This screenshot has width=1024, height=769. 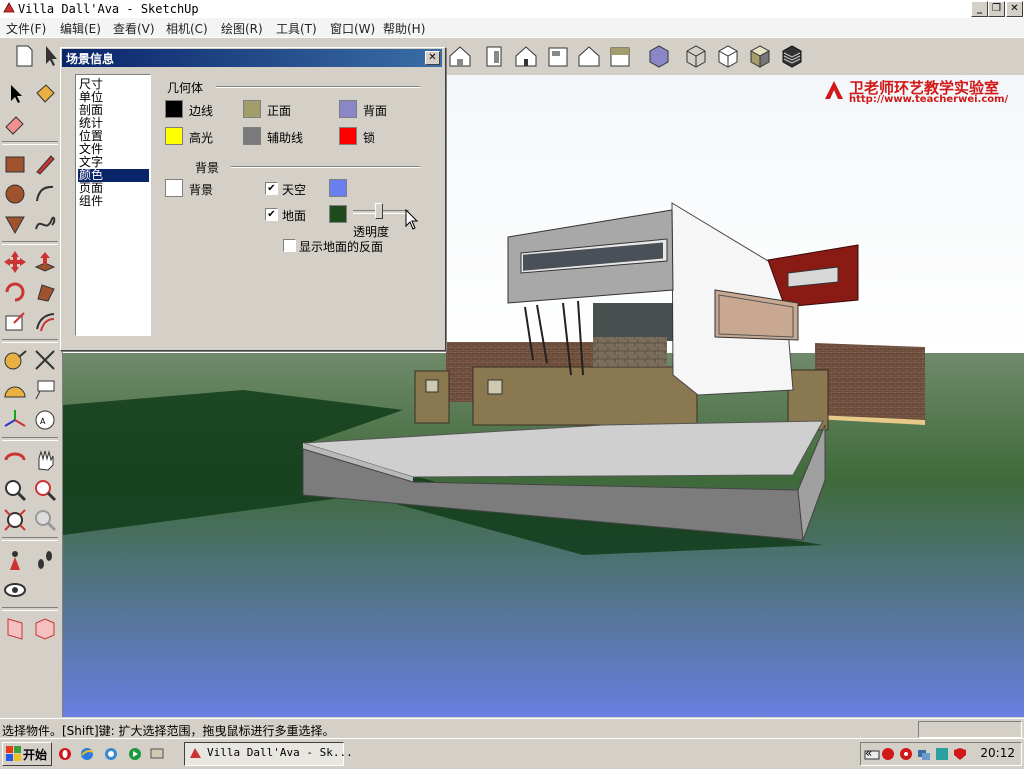 What do you see at coordinates (201, 190) in the screenshot?
I see `background-color-label: 背景` at bounding box center [201, 190].